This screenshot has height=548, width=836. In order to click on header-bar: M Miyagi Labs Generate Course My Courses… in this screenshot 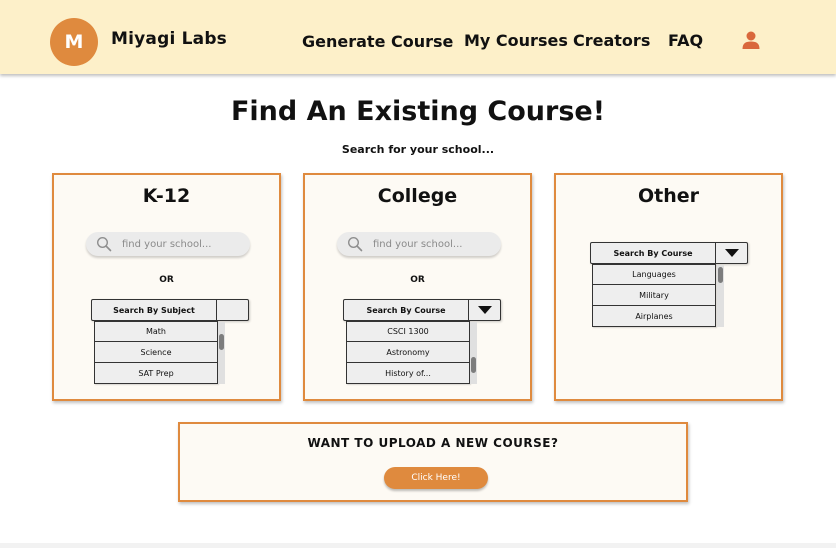, I will do `click(418, 37)`.